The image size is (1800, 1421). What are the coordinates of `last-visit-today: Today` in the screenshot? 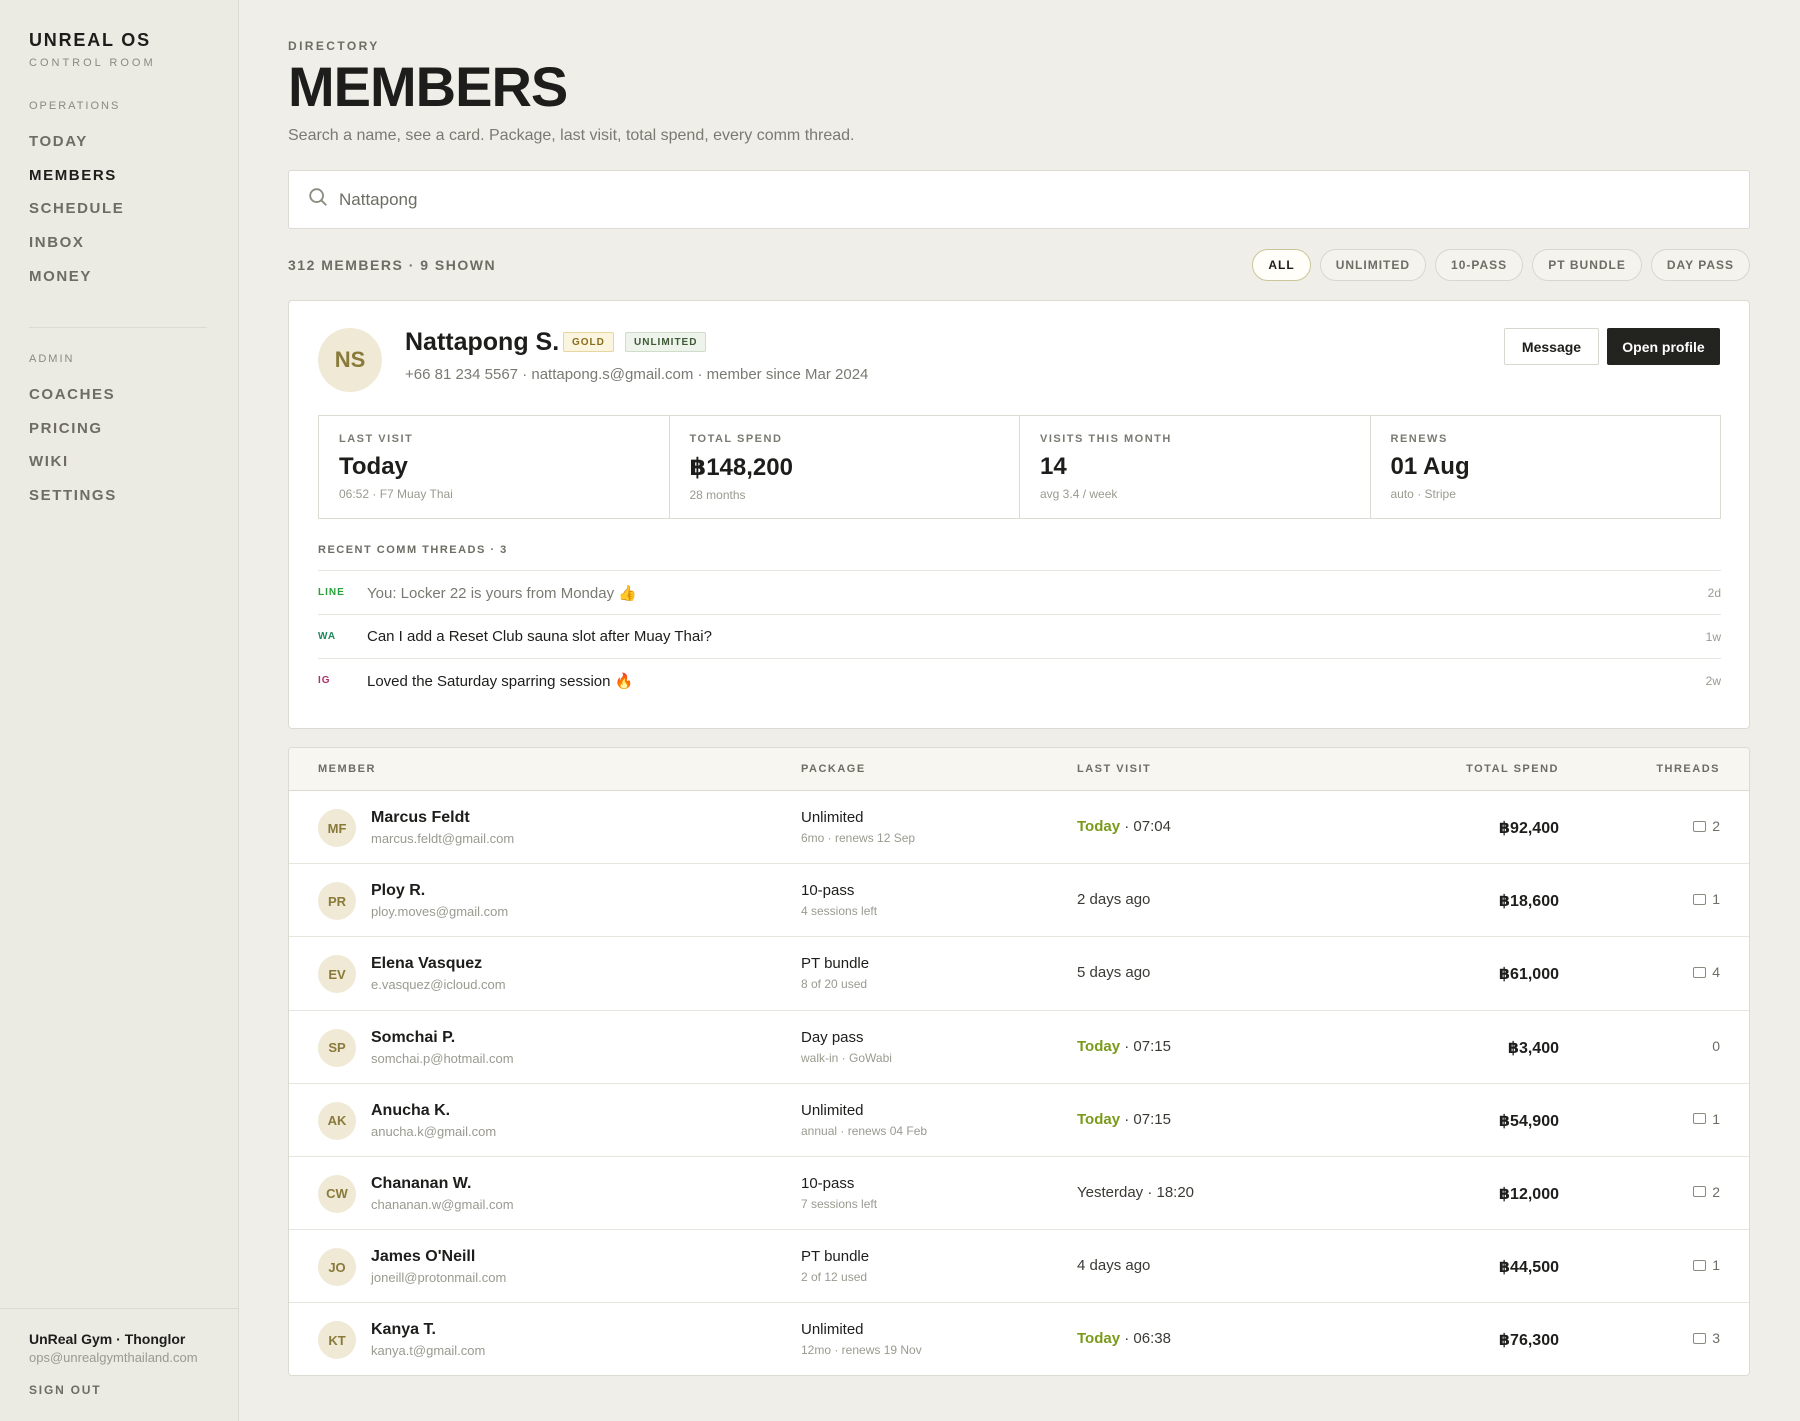 It's located at (1099, 826).